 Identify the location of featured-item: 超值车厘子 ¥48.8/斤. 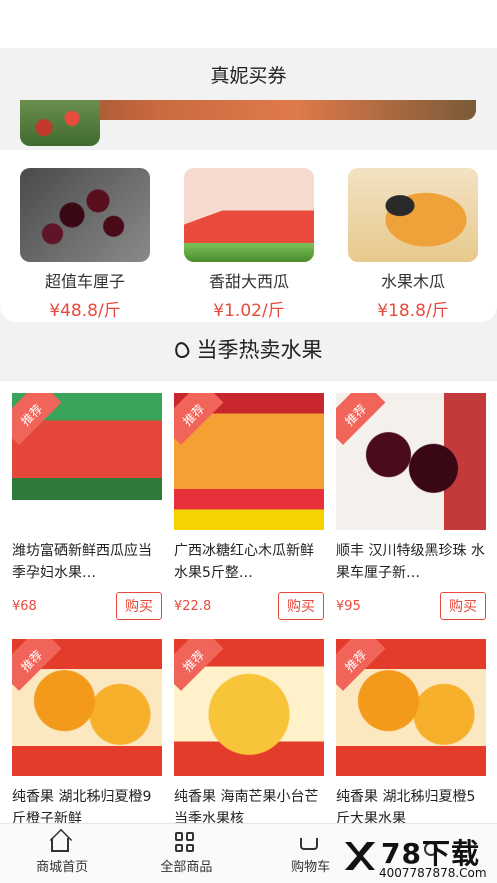
(85, 244).